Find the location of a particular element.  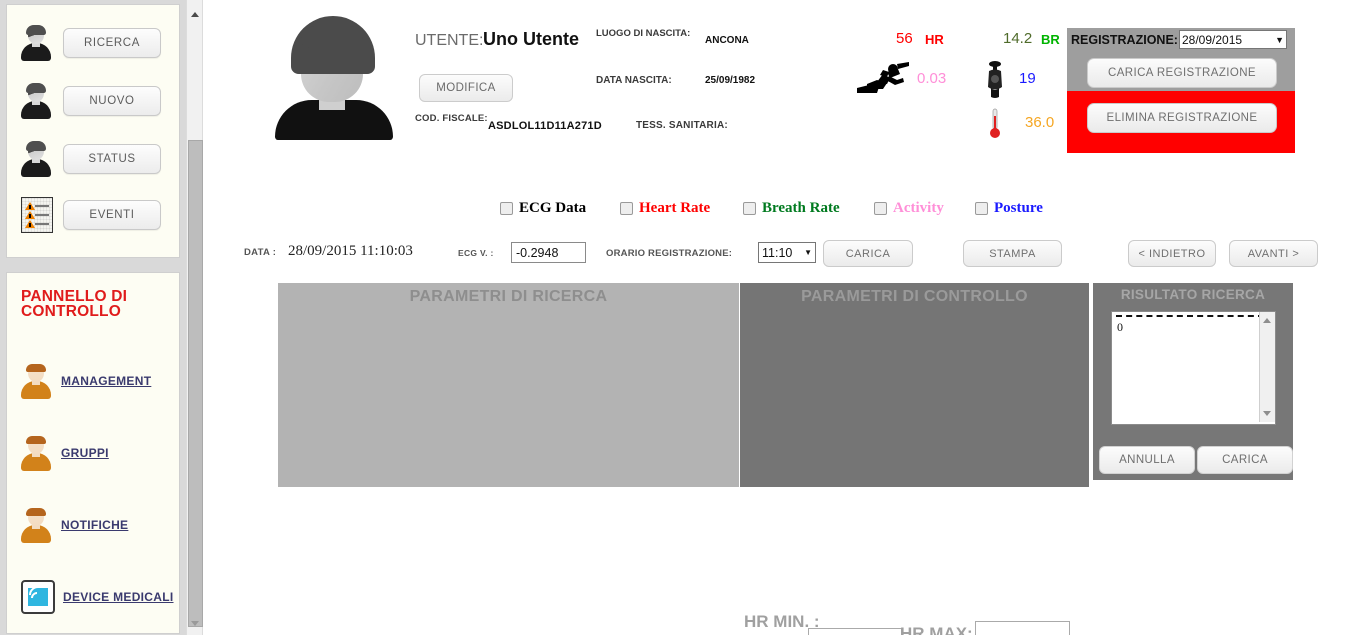

device-medicali-link: DEVICE MEDICALI is located at coordinates (118, 597).